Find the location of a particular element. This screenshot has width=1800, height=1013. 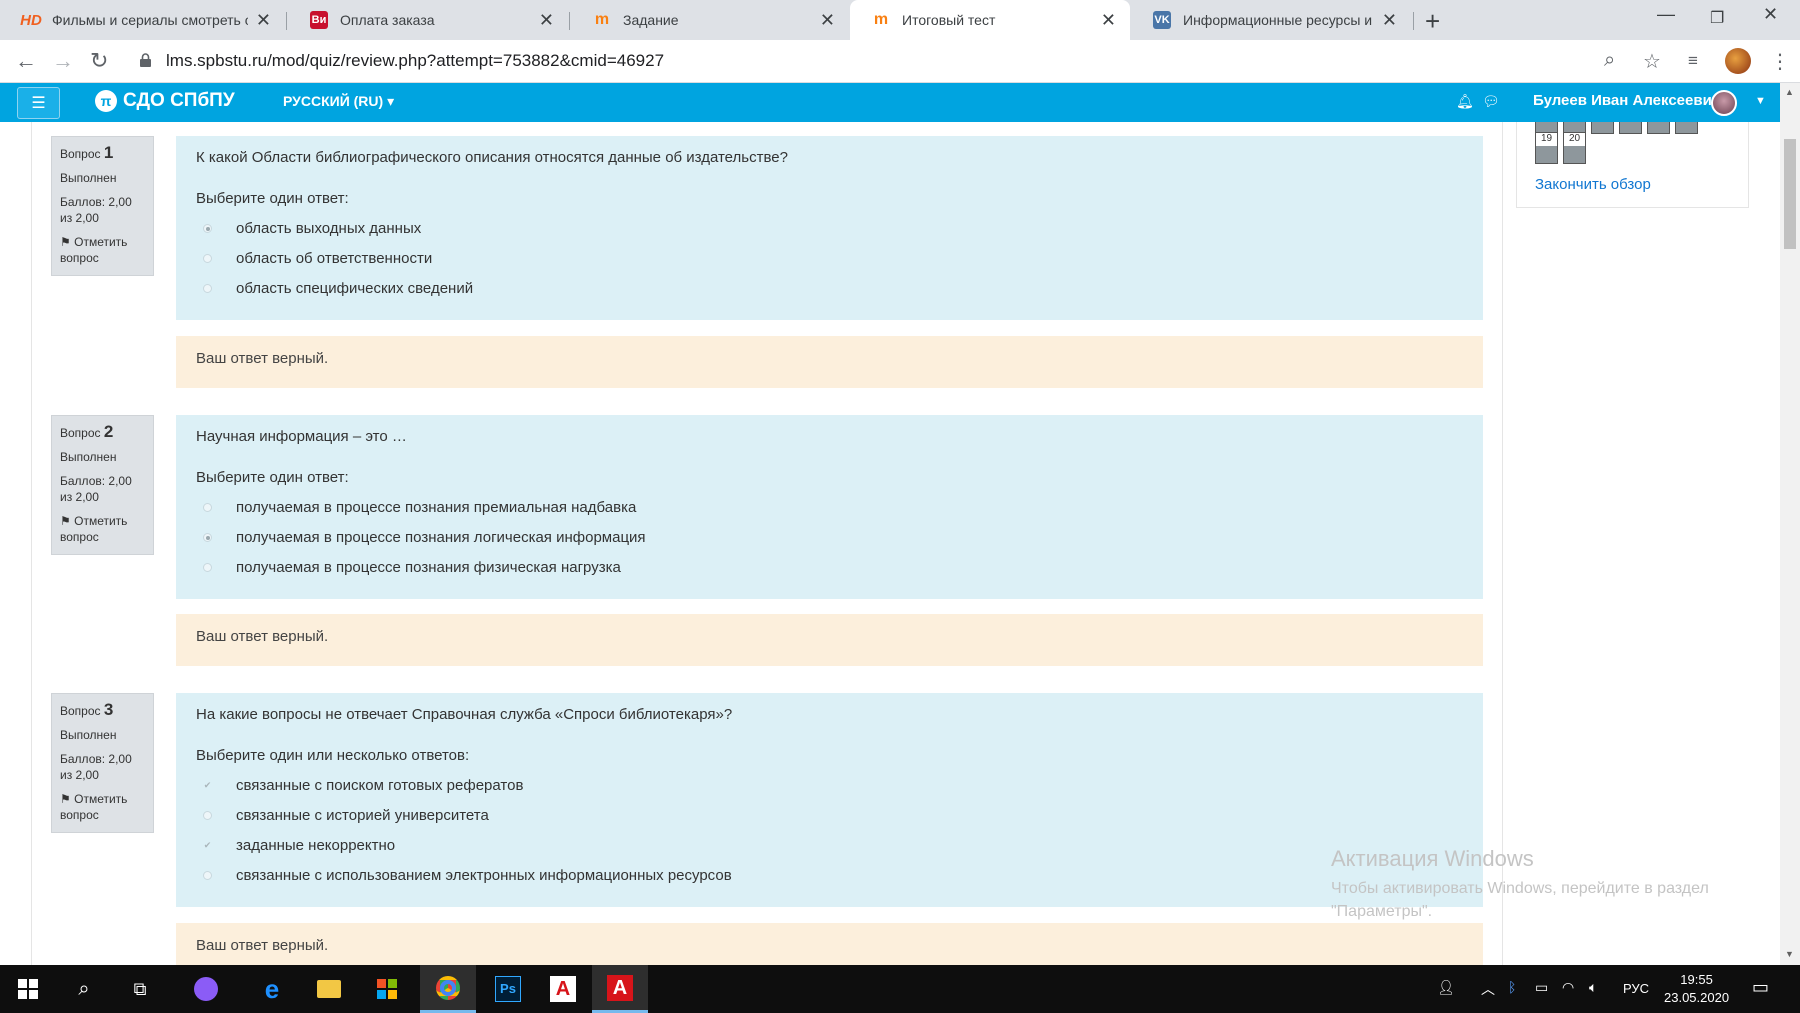

wifi-icon: ◠ is located at coordinates (1568, 987).